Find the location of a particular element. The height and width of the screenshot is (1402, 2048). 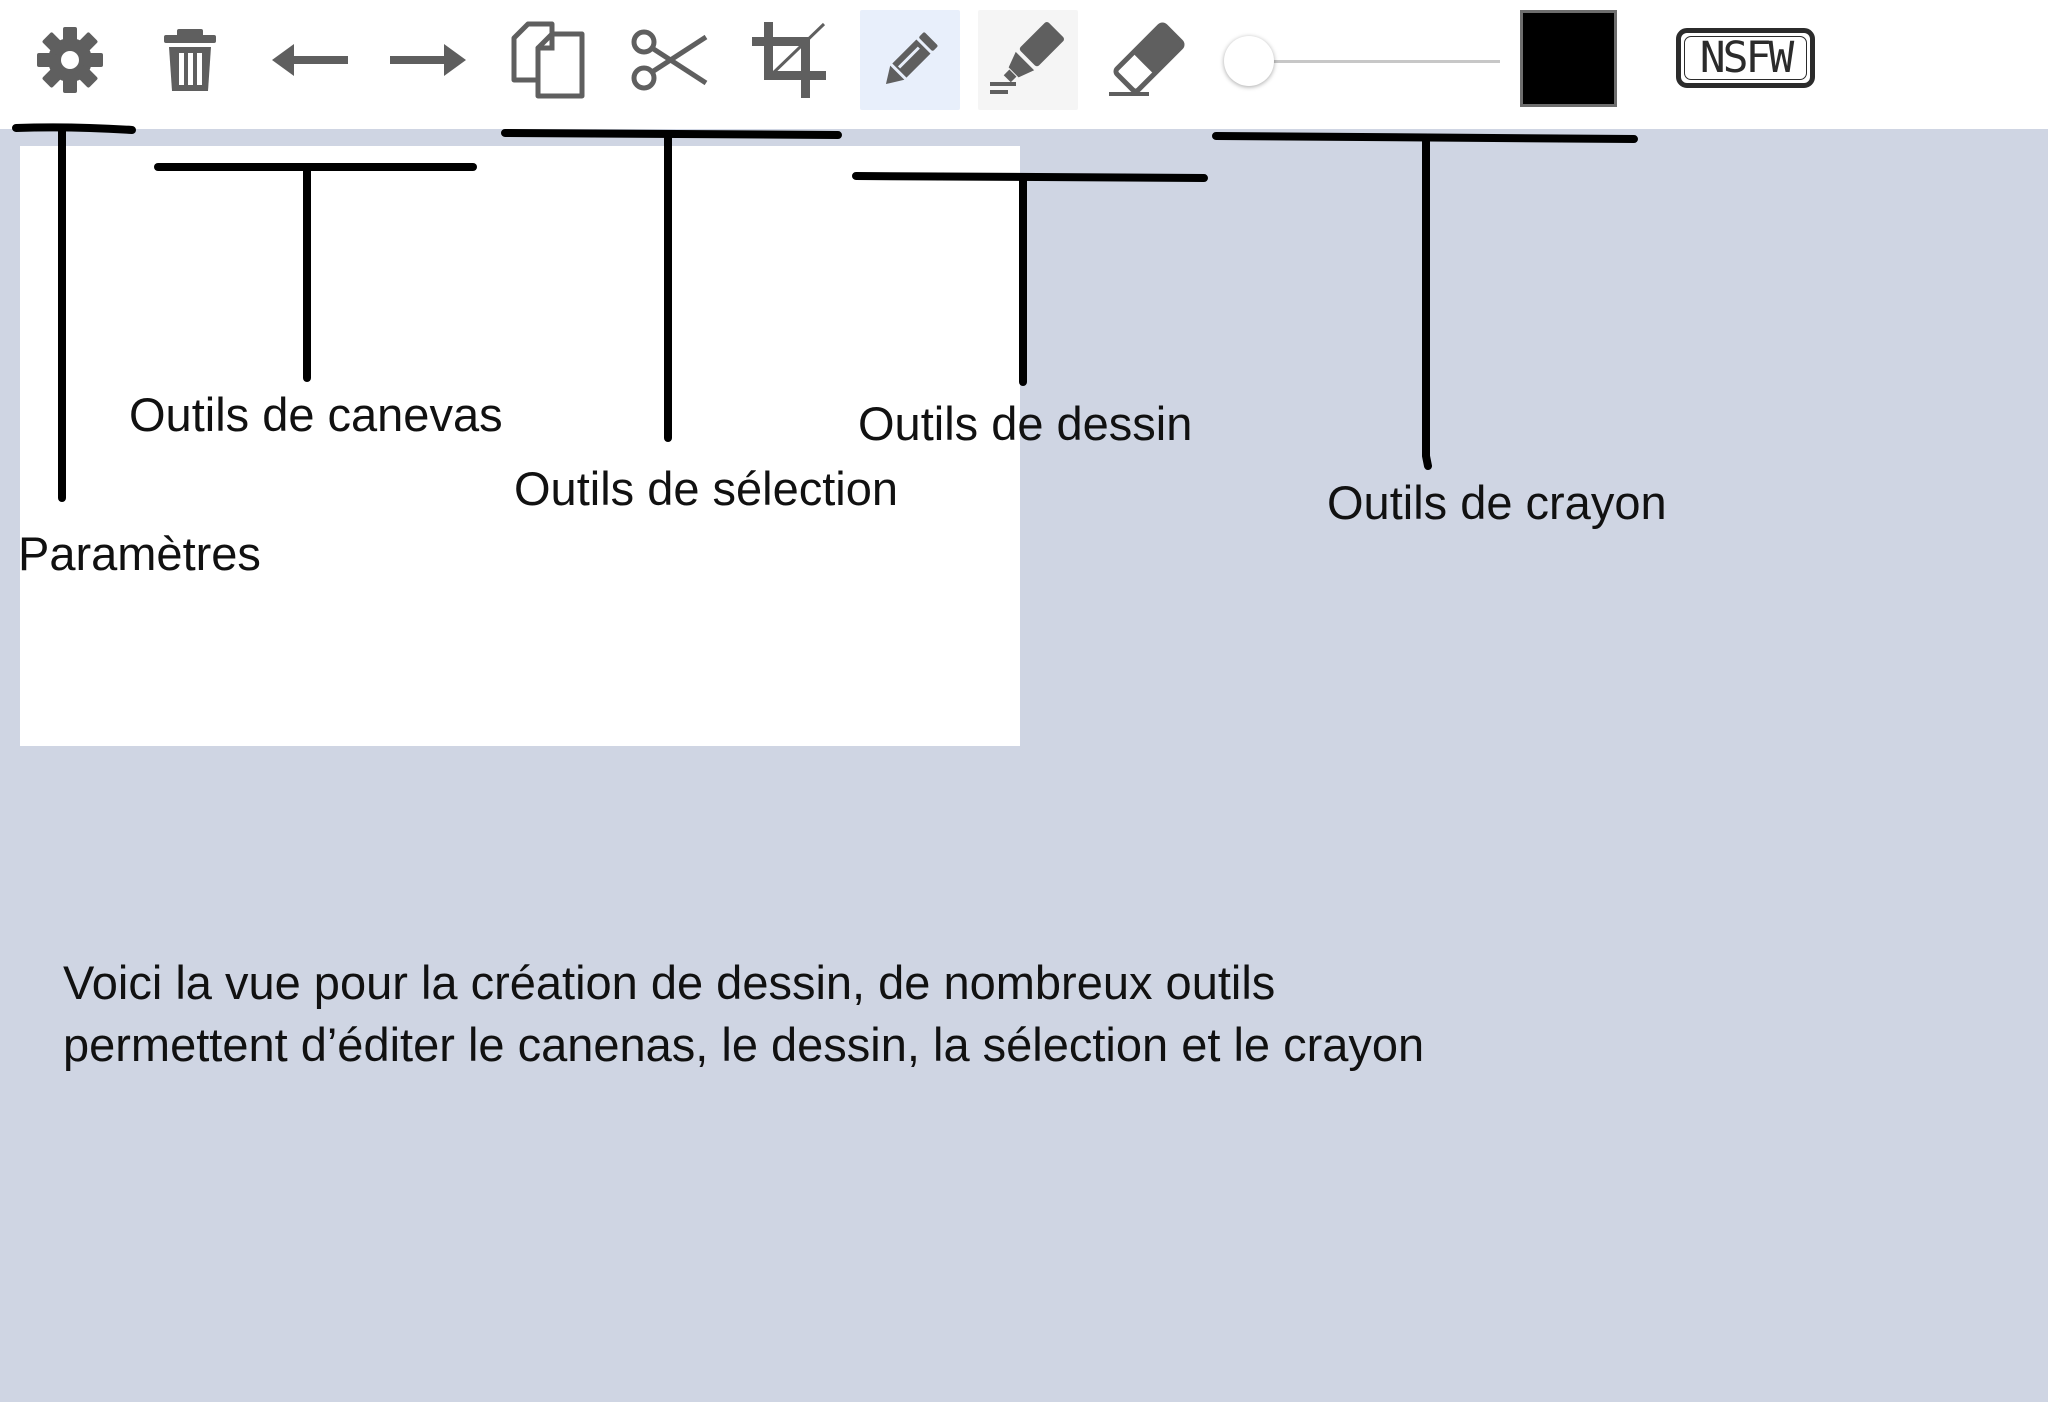

copy-button is located at coordinates (548, 60).